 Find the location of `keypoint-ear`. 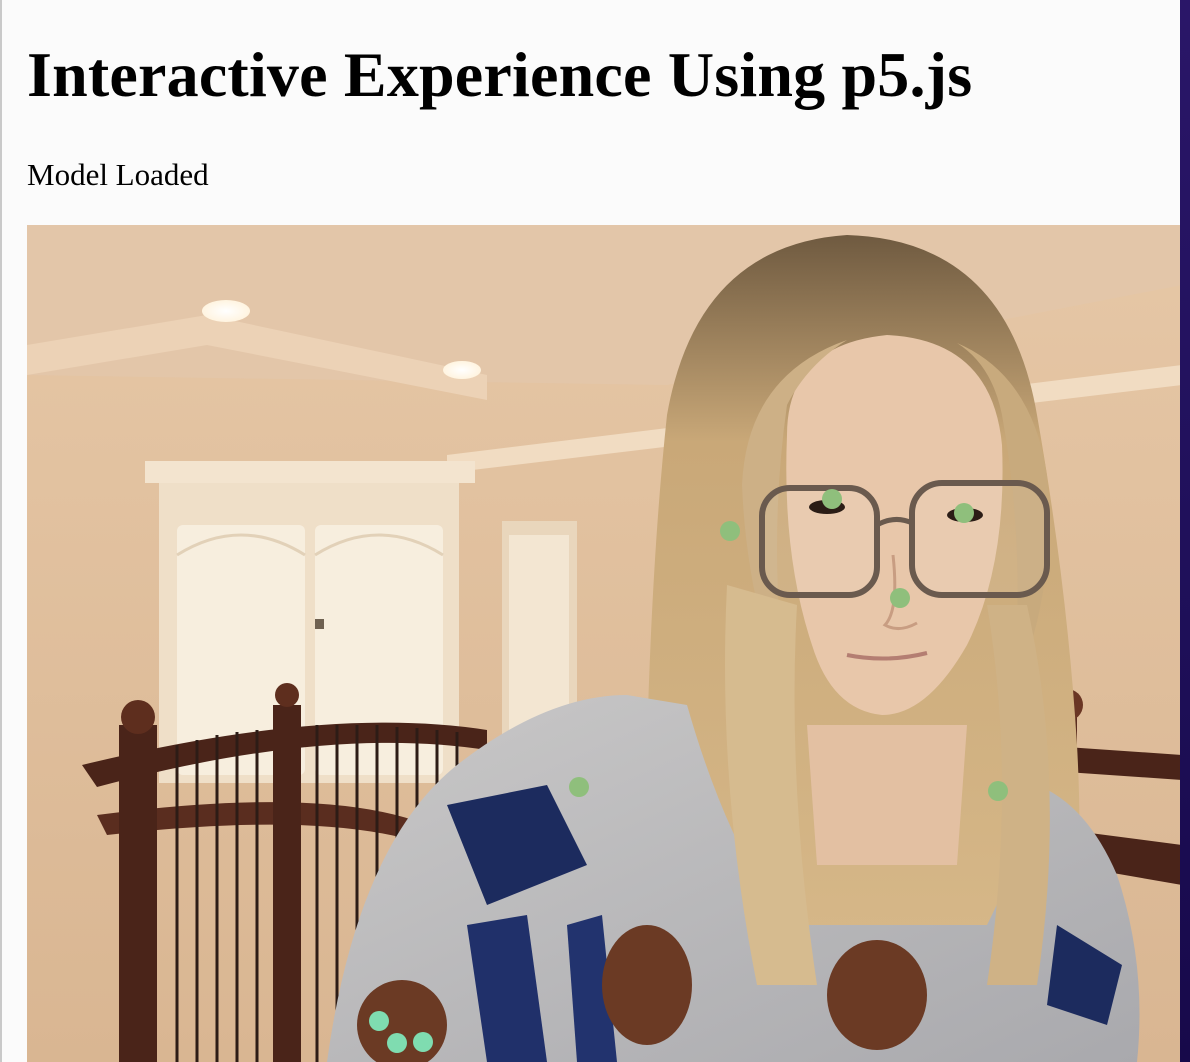

keypoint-ear is located at coordinates (730, 531).